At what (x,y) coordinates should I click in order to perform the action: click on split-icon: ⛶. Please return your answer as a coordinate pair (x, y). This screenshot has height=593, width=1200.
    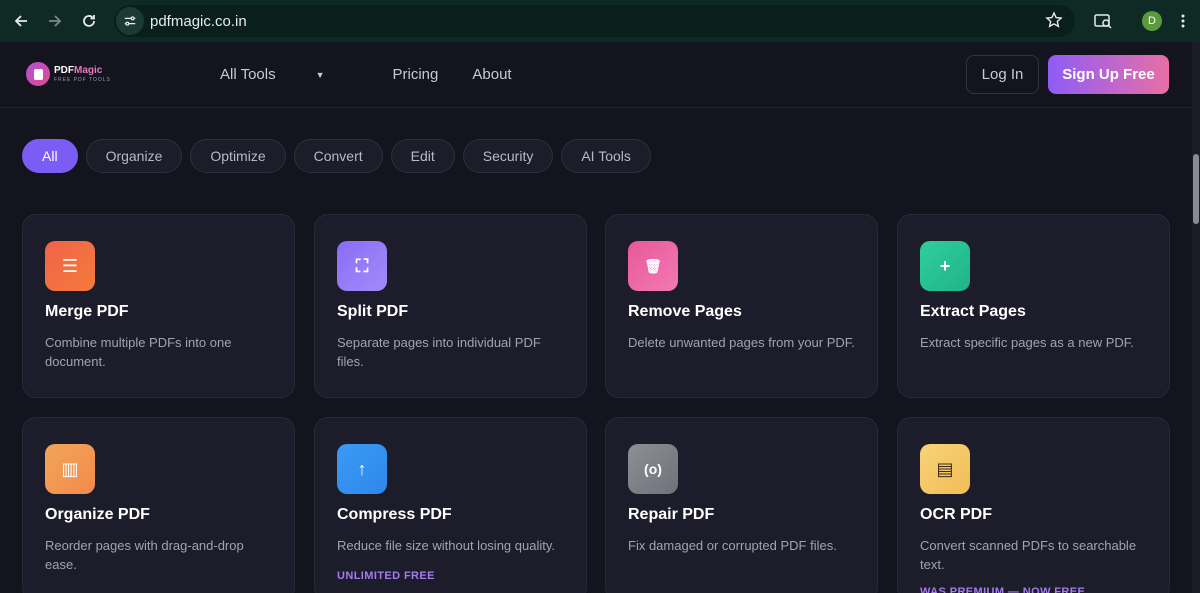
    Looking at the image, I should click on (362, 266).